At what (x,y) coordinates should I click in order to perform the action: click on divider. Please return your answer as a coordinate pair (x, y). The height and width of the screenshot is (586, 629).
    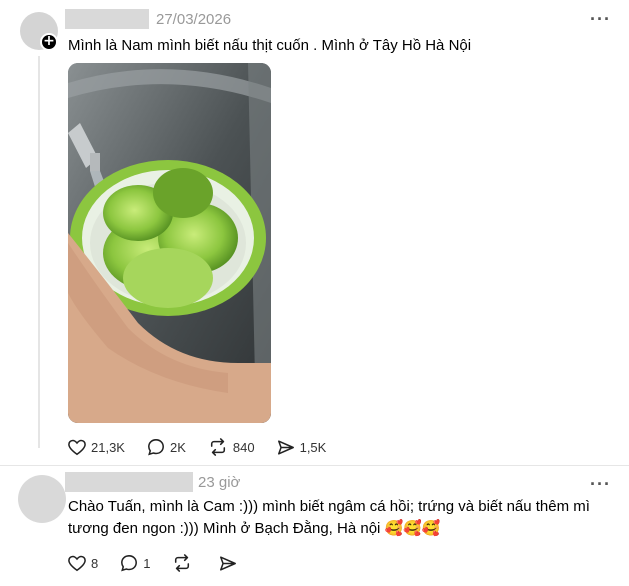
    Looking at the image, I should click on (314, 465).